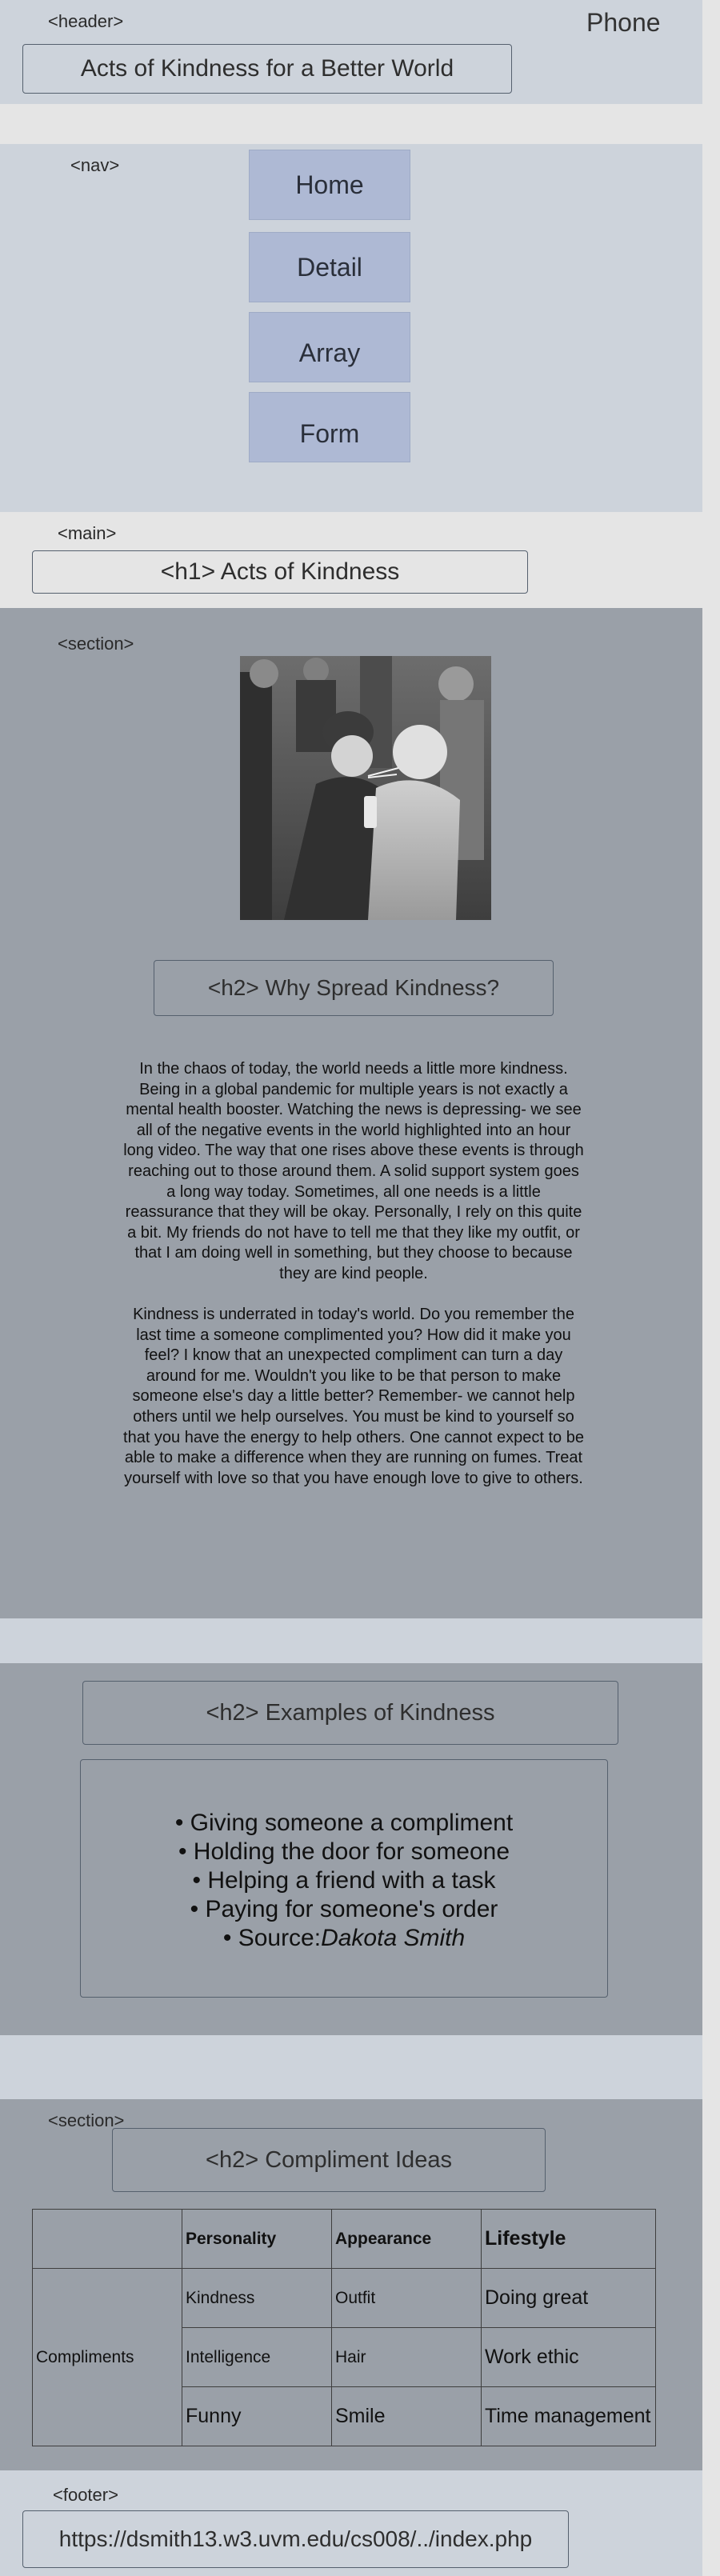 The image size is (720, 2576). What do you see at coordinates (623, 22) in the screenshot?
I see `device-label: Phone` at bounding box center [623, 22].